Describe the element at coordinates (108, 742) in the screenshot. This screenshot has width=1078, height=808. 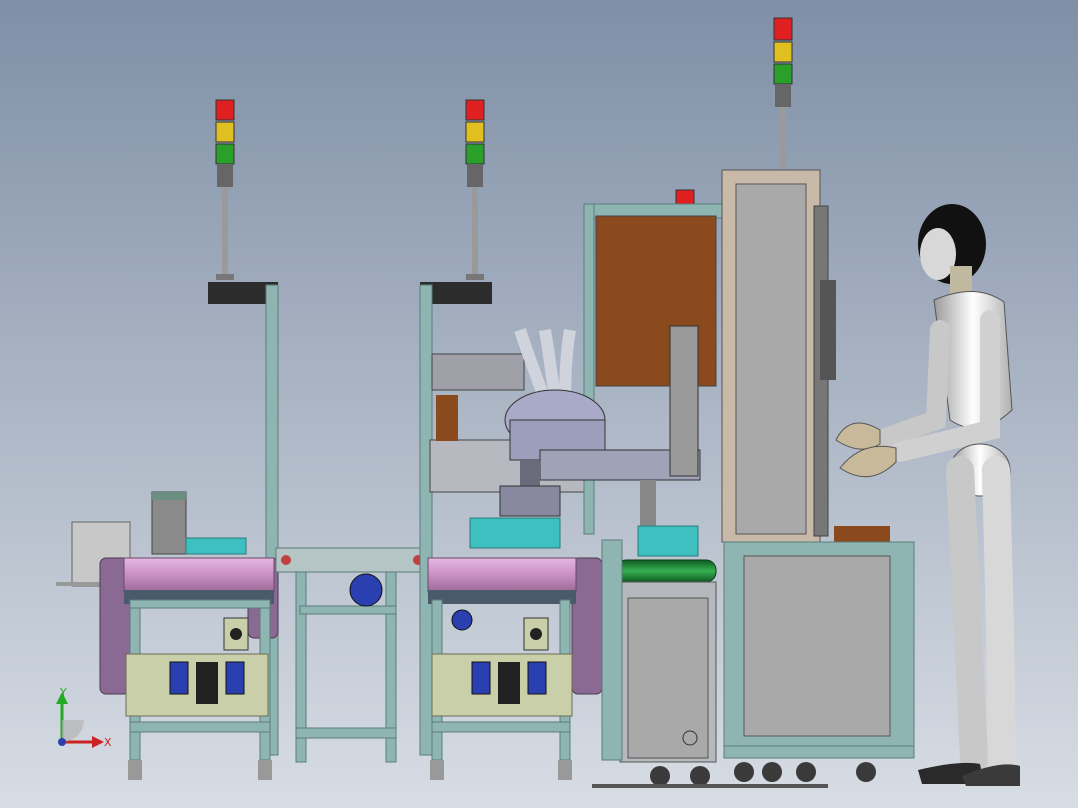
I see `x-axis-label: X` at that location.